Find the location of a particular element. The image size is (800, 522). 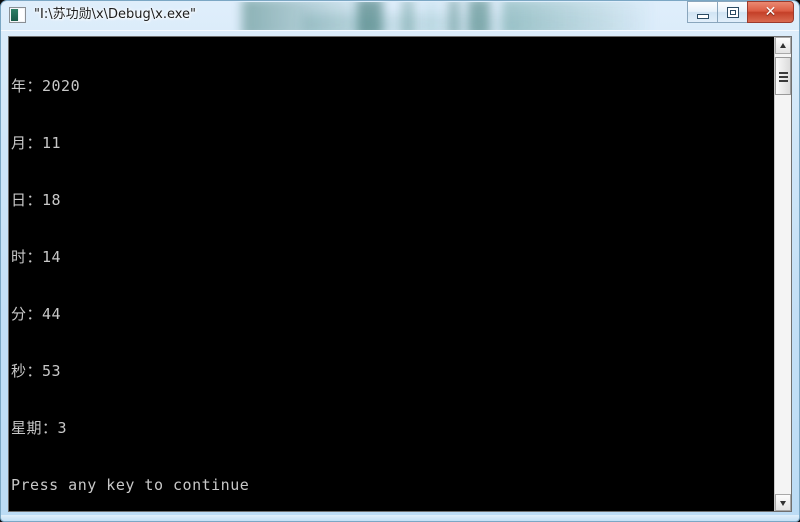

console-line: 时：14 is located at coordinates (36, 257).